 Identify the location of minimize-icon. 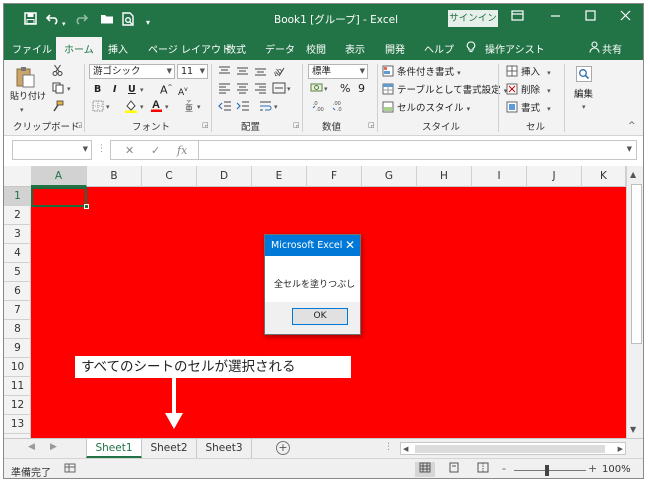
(555, 17).